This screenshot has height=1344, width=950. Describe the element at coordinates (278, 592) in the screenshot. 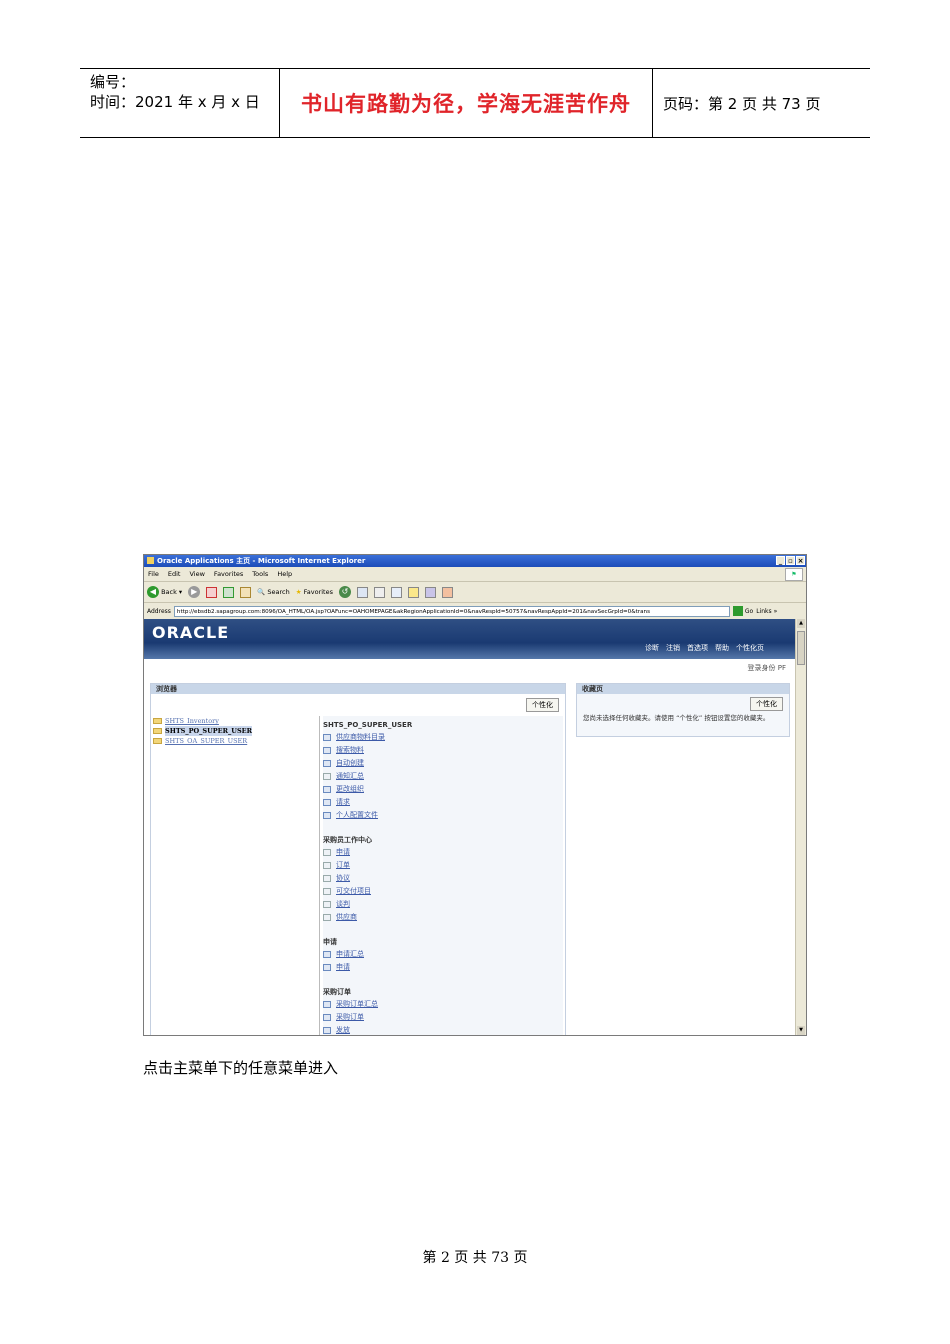

I see `search-label: Search` at that location.